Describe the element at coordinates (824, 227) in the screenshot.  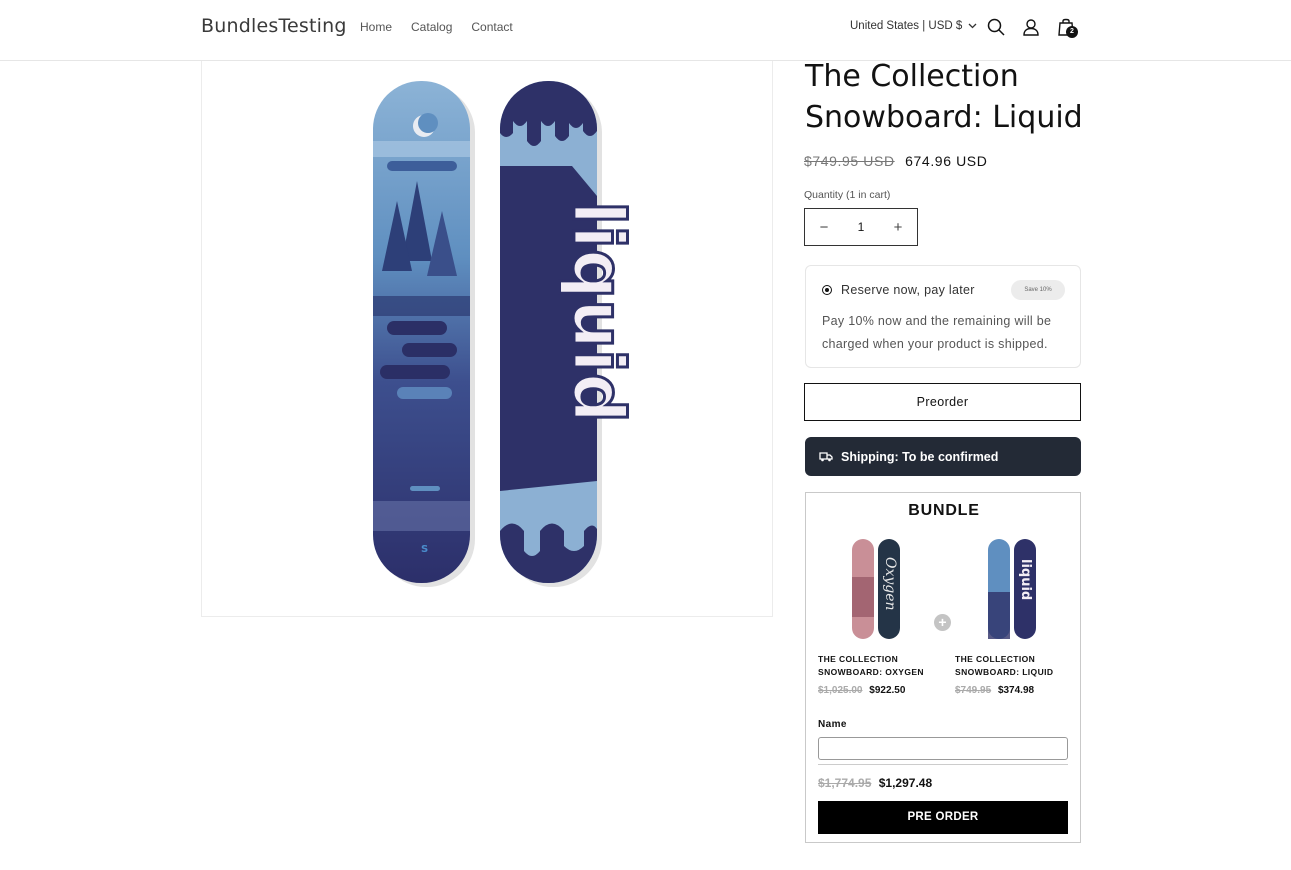
I see `quantity-decrease-button: −` at that location.